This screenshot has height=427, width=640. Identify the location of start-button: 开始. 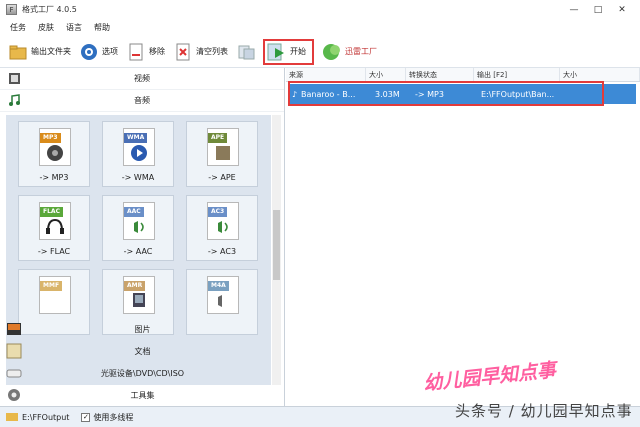
(288, 51).